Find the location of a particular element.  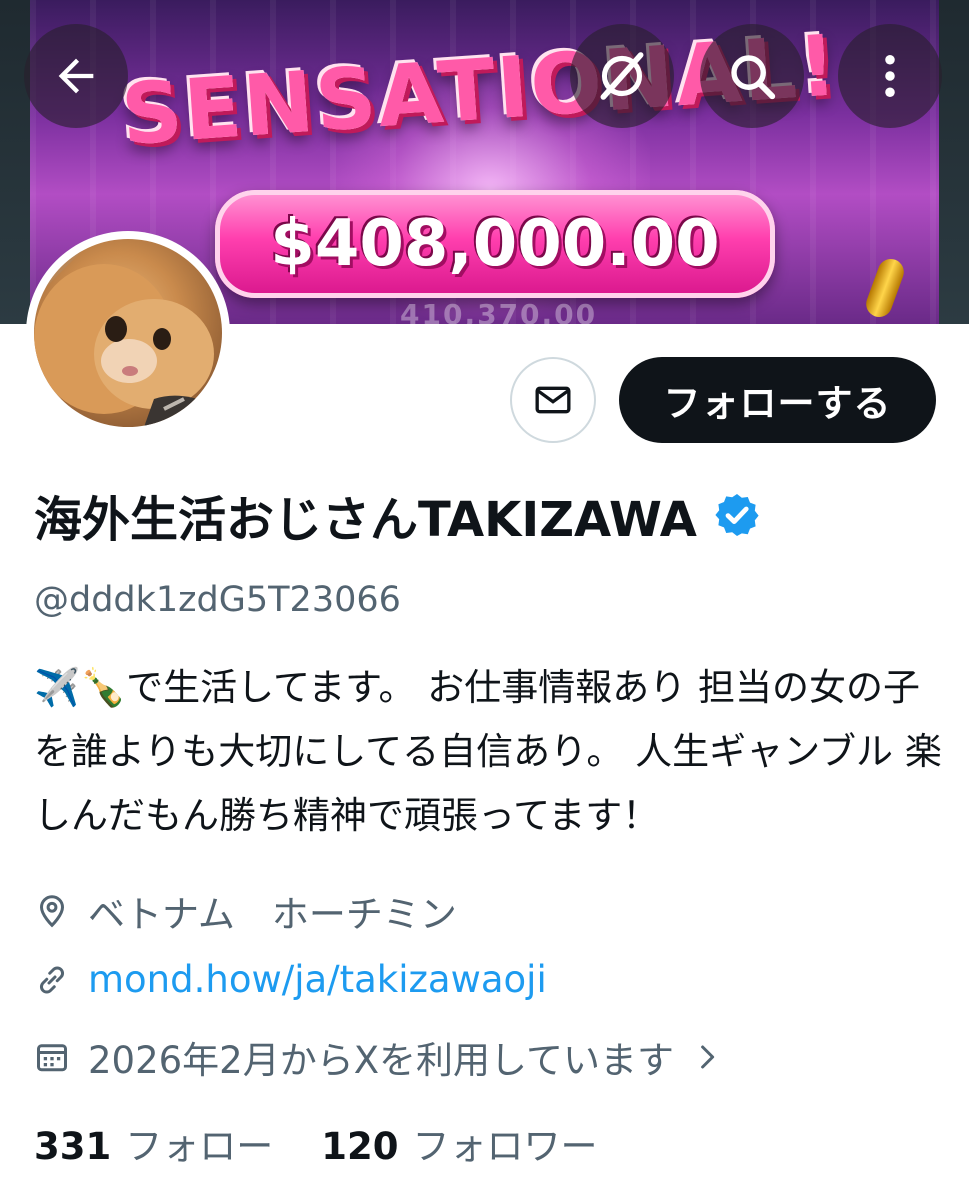

banner-side-panel-right is located at coordinates (954, 162).